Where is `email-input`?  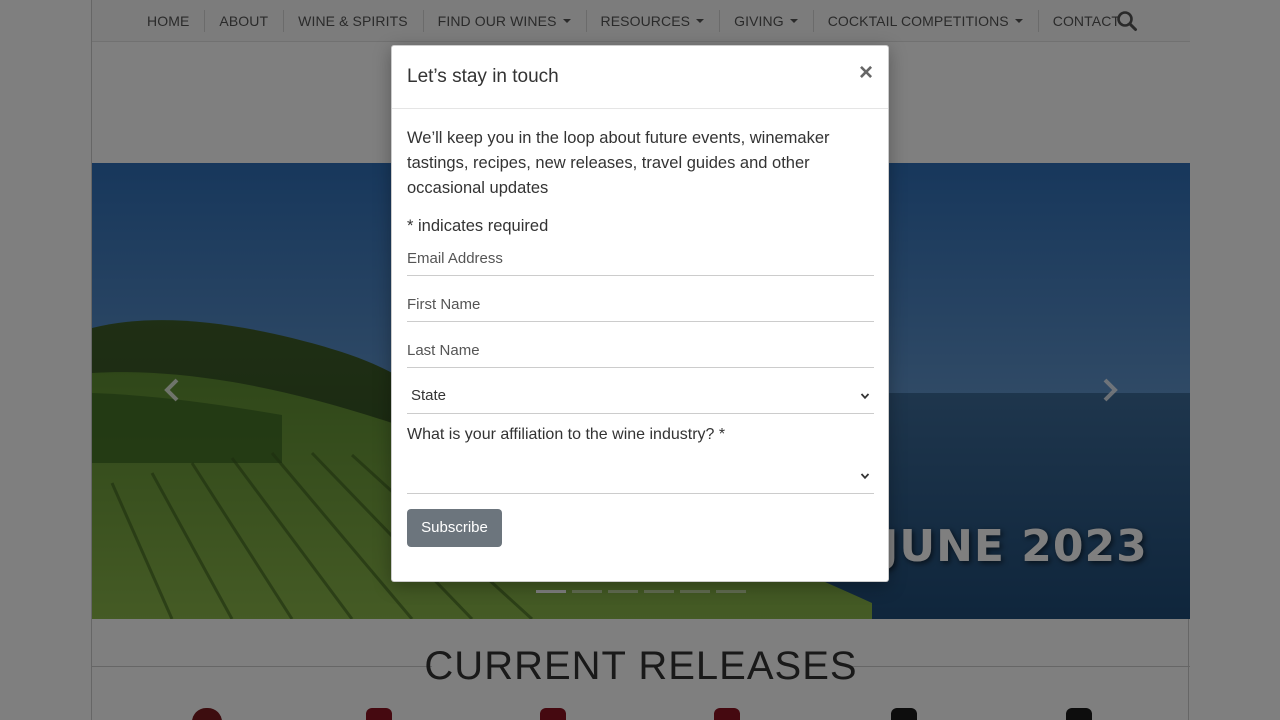 email-input is located at coordinates (640, 258).